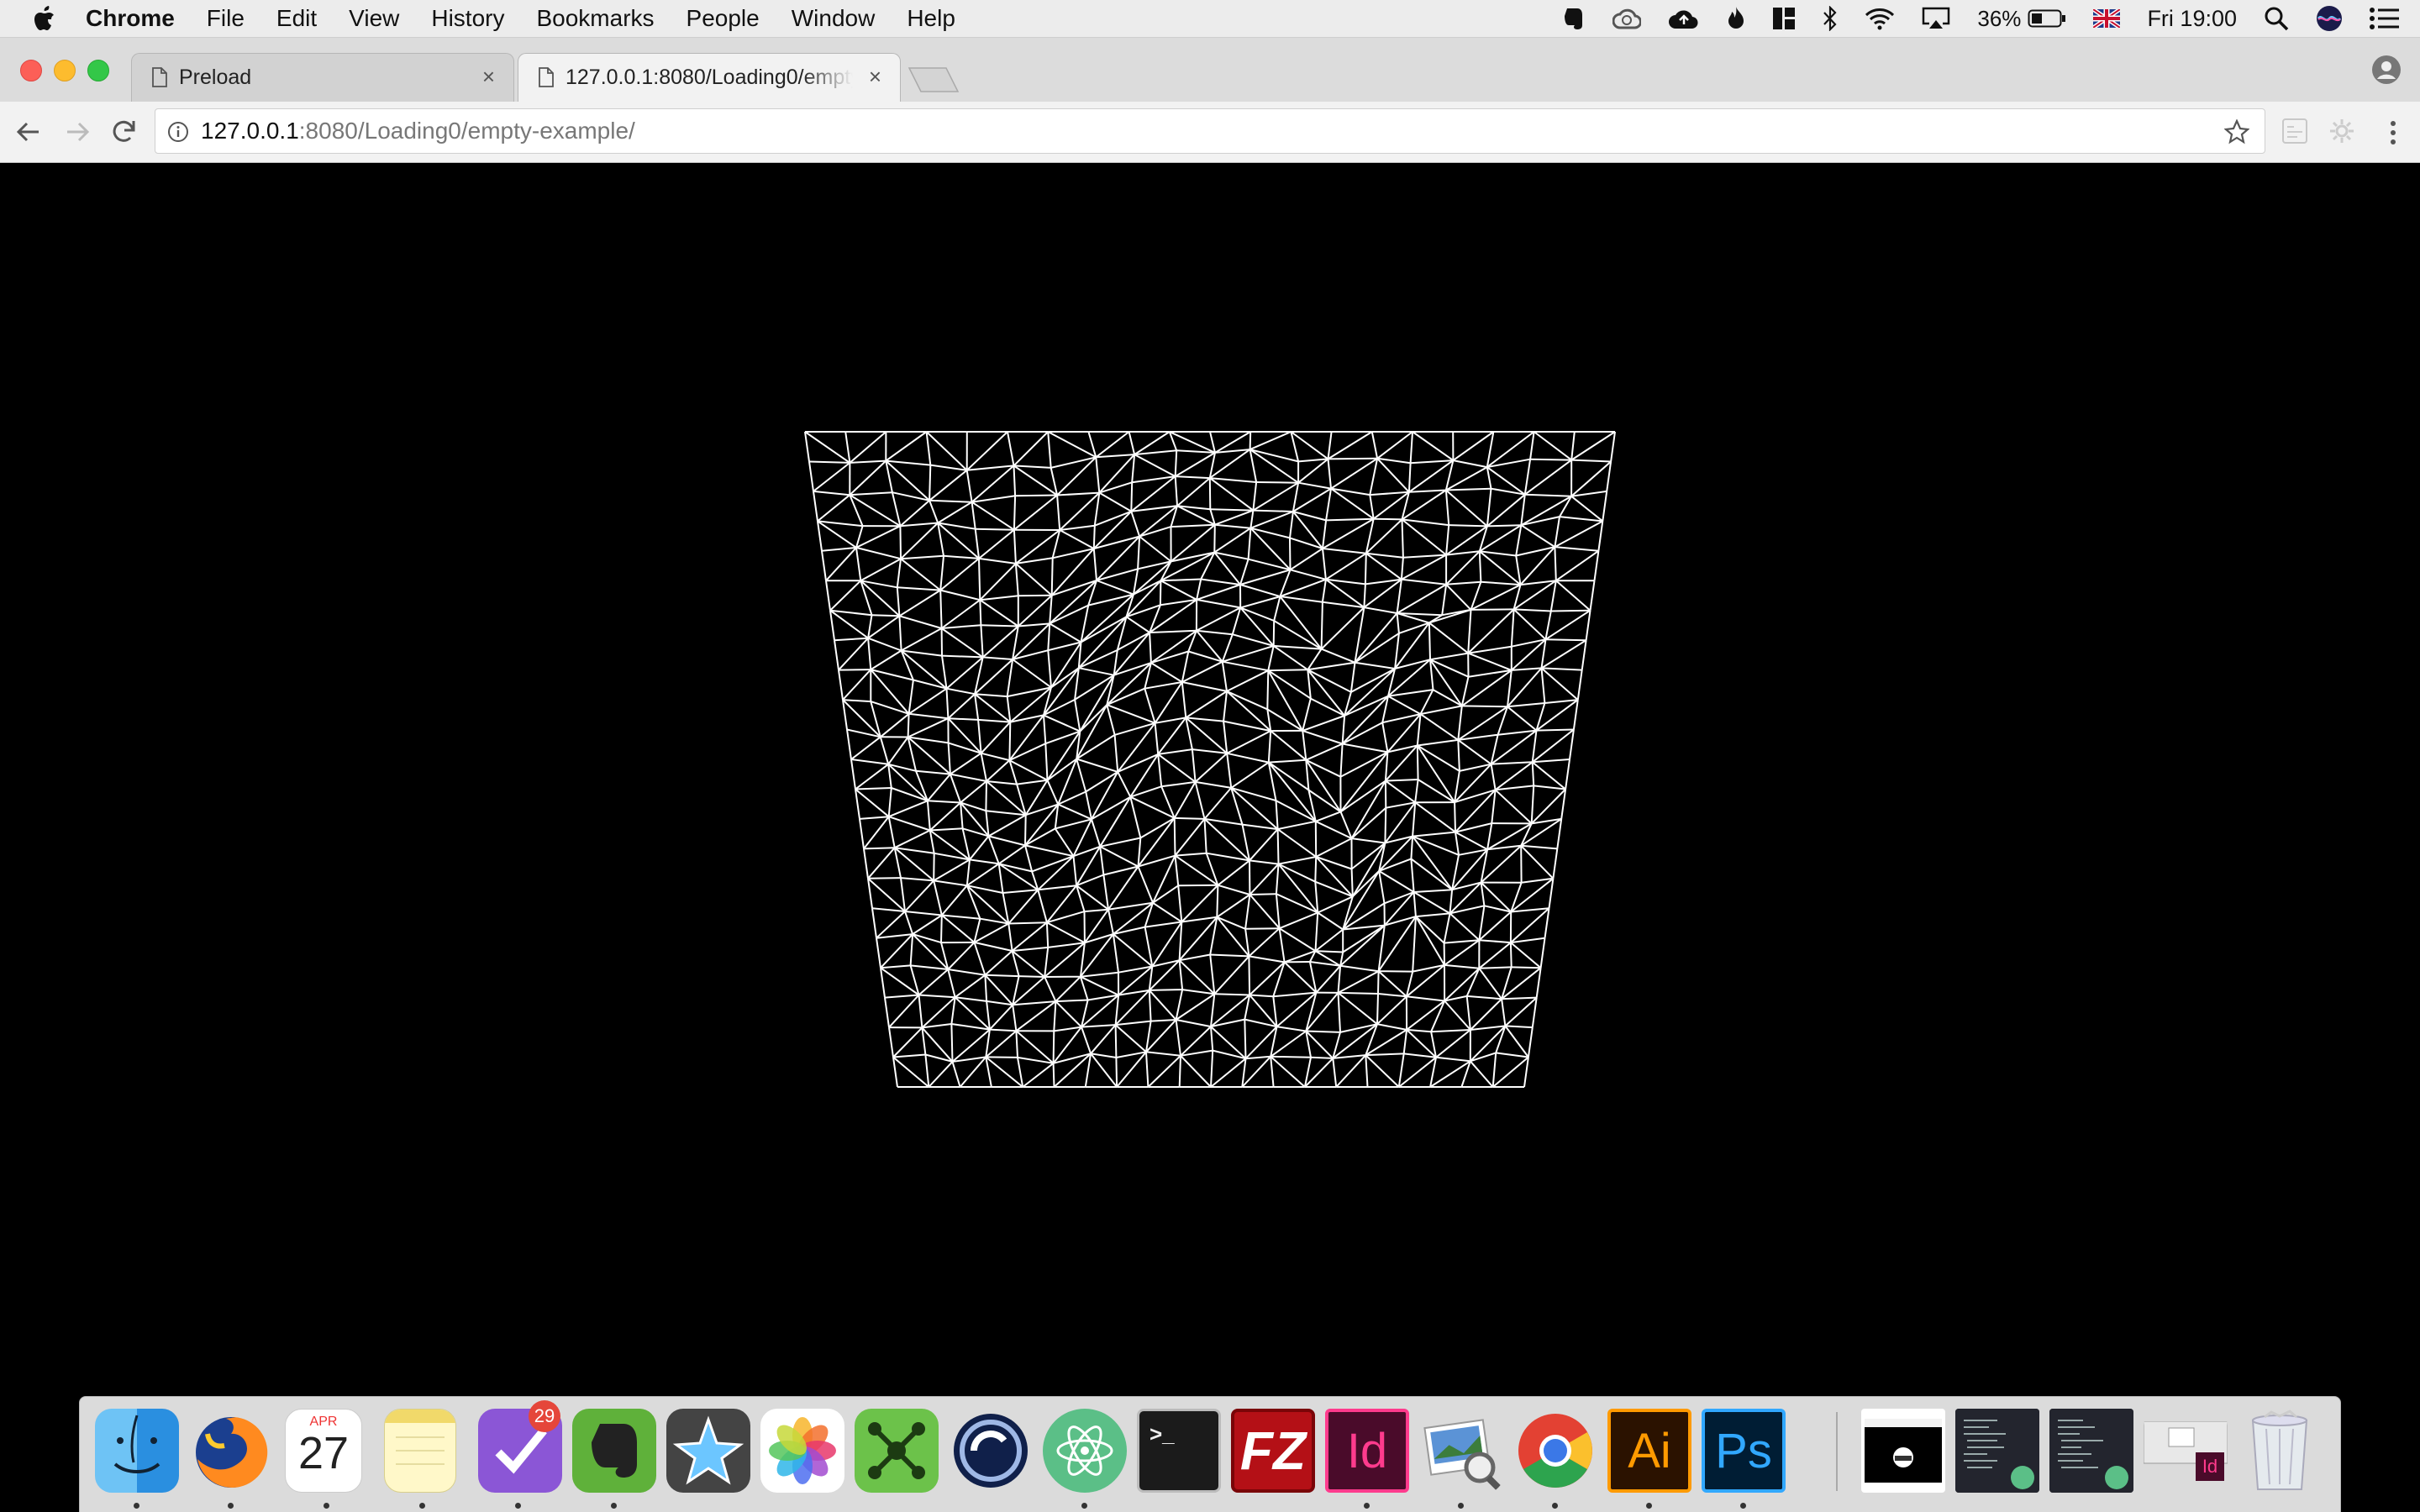 This screenshot has width=2420, height=1512. I want to click on cloud-upload-icon, so click(1684, 18).